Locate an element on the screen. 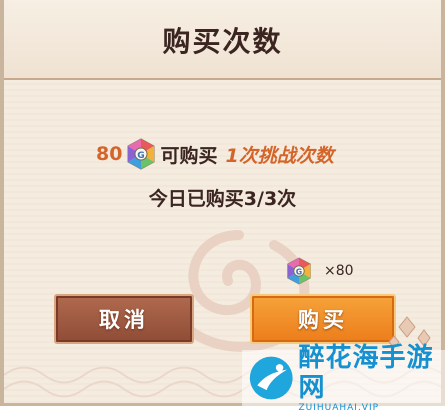 The width and height of the screenshot is (445, 413). cost-display: G ×80 is located at coordinates (320, 271).